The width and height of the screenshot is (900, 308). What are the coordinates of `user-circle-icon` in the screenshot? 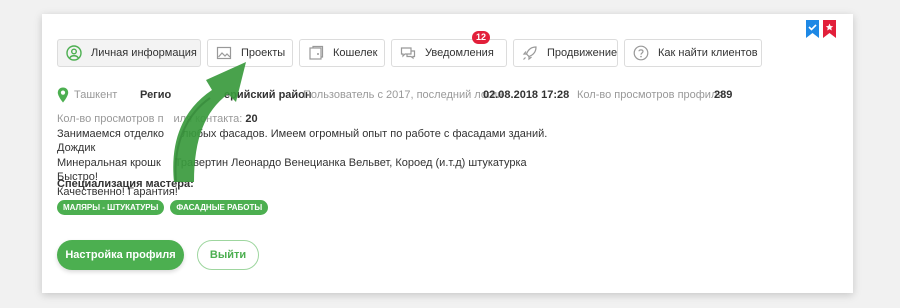 It's located at (74, 53).